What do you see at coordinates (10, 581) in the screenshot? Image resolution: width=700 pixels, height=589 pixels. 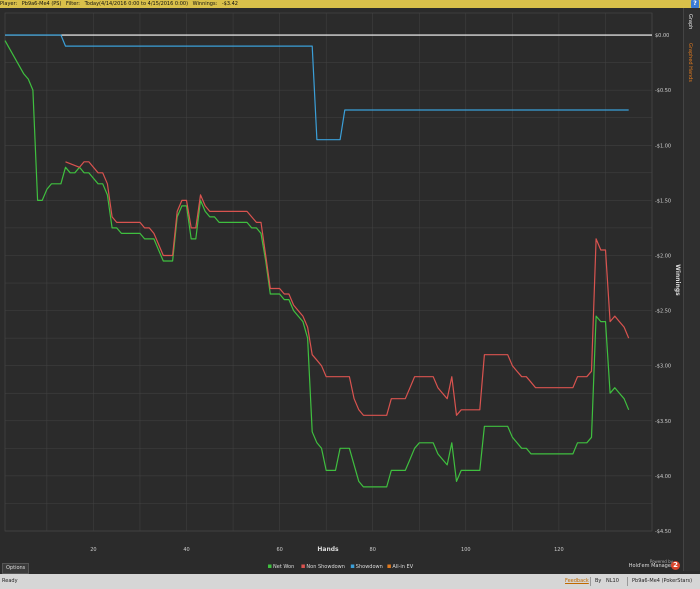 I see `status-ready: Ready` at bounding box center [10, 581].